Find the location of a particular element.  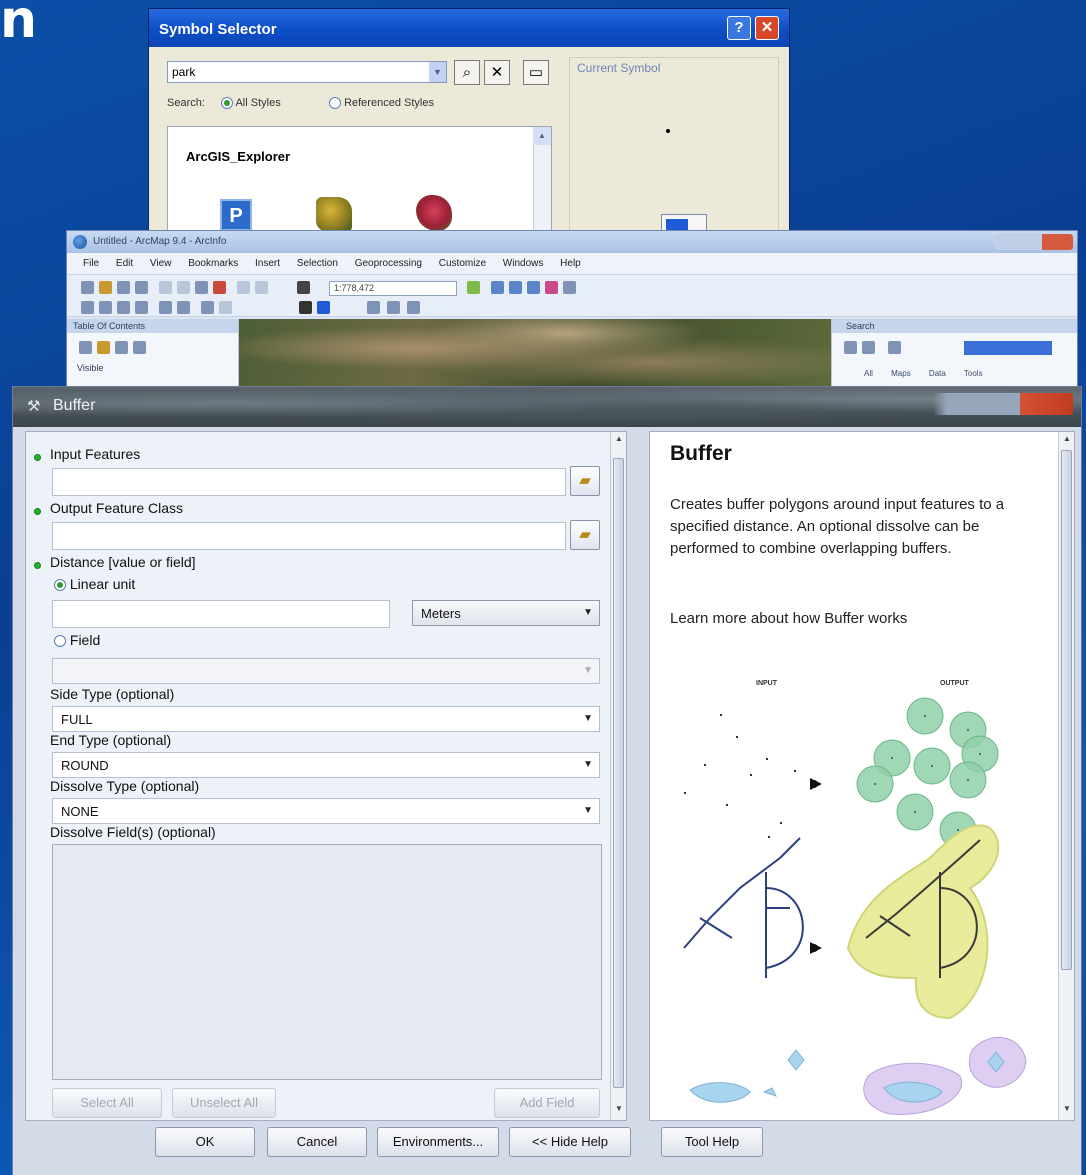

paste-icon is located at coordinates (201, 287).